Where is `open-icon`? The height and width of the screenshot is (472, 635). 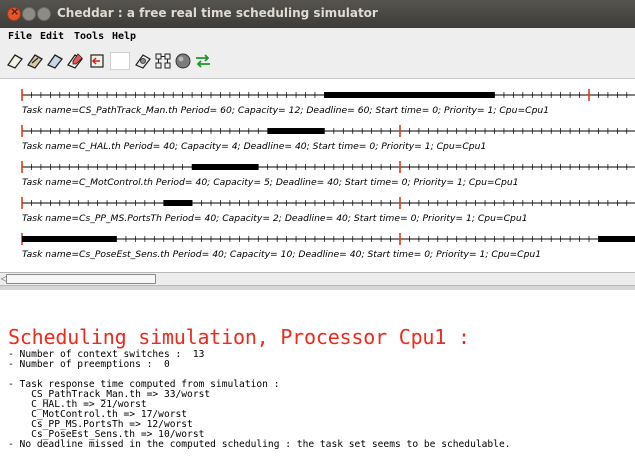
open-icon is located at coordinates (15, 61).